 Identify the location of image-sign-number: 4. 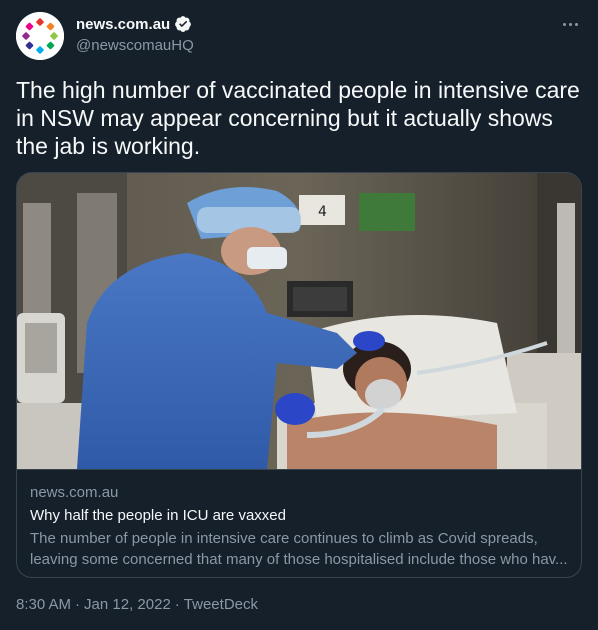
(322, 212).